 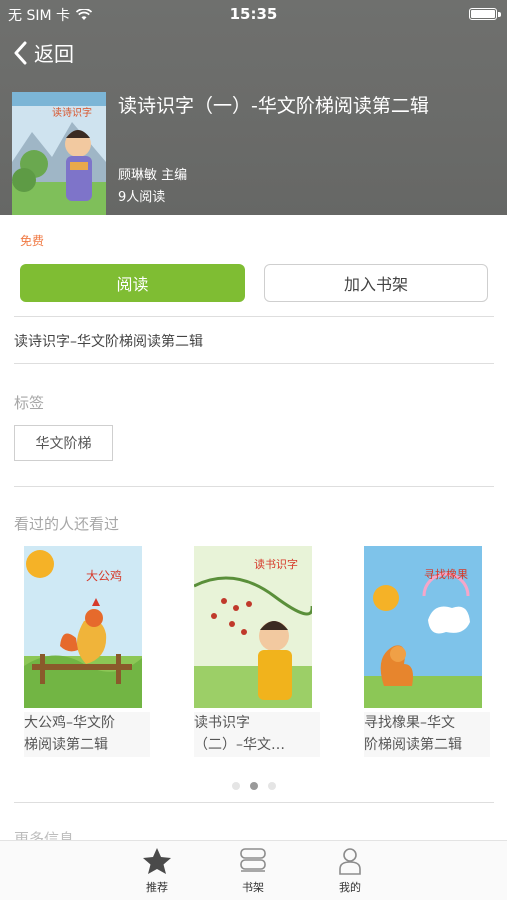 I want to click on tab-bar: 推荐 书架 我的, so click(x=253, y=870).